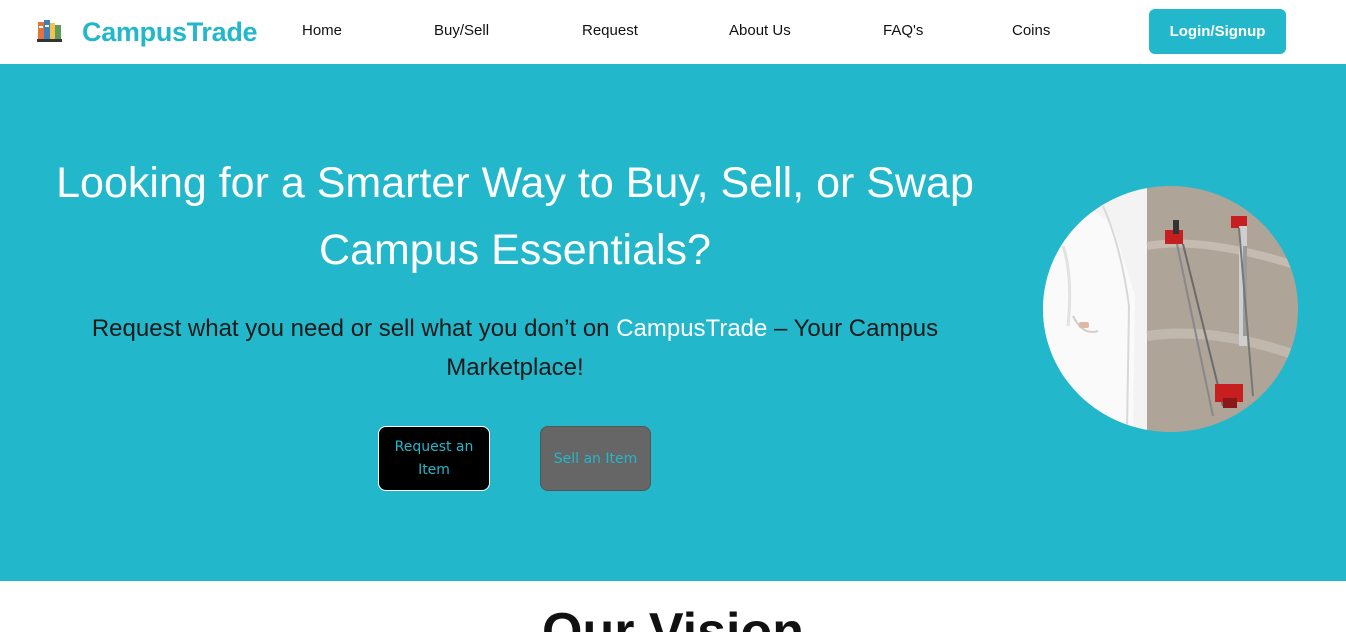  What do you see at coordinates (760, 31) in the screenshot?
I see `nav-link-about-us: About Us` at bounding box center [760, 31].